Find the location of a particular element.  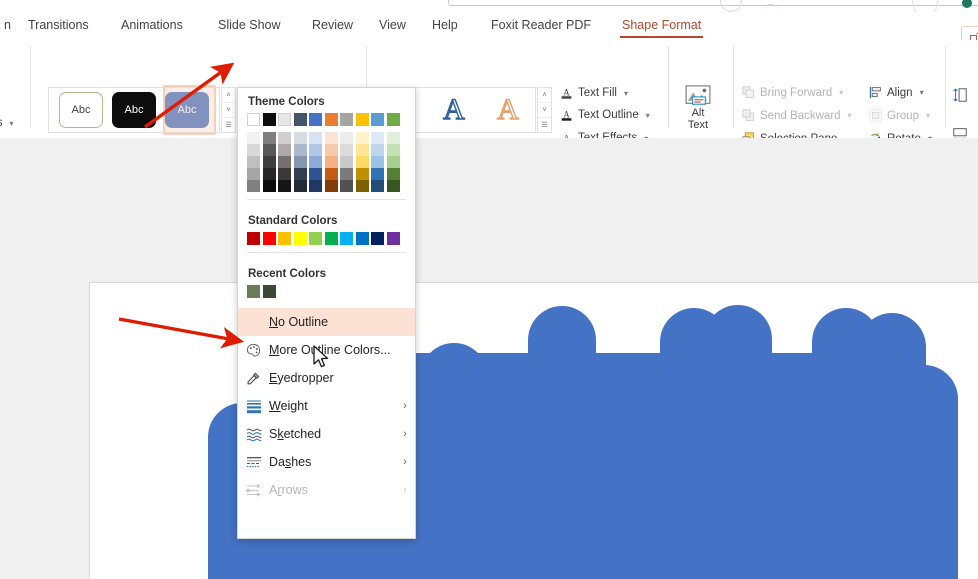

avatar-partial is located at coordinates (925, 6).